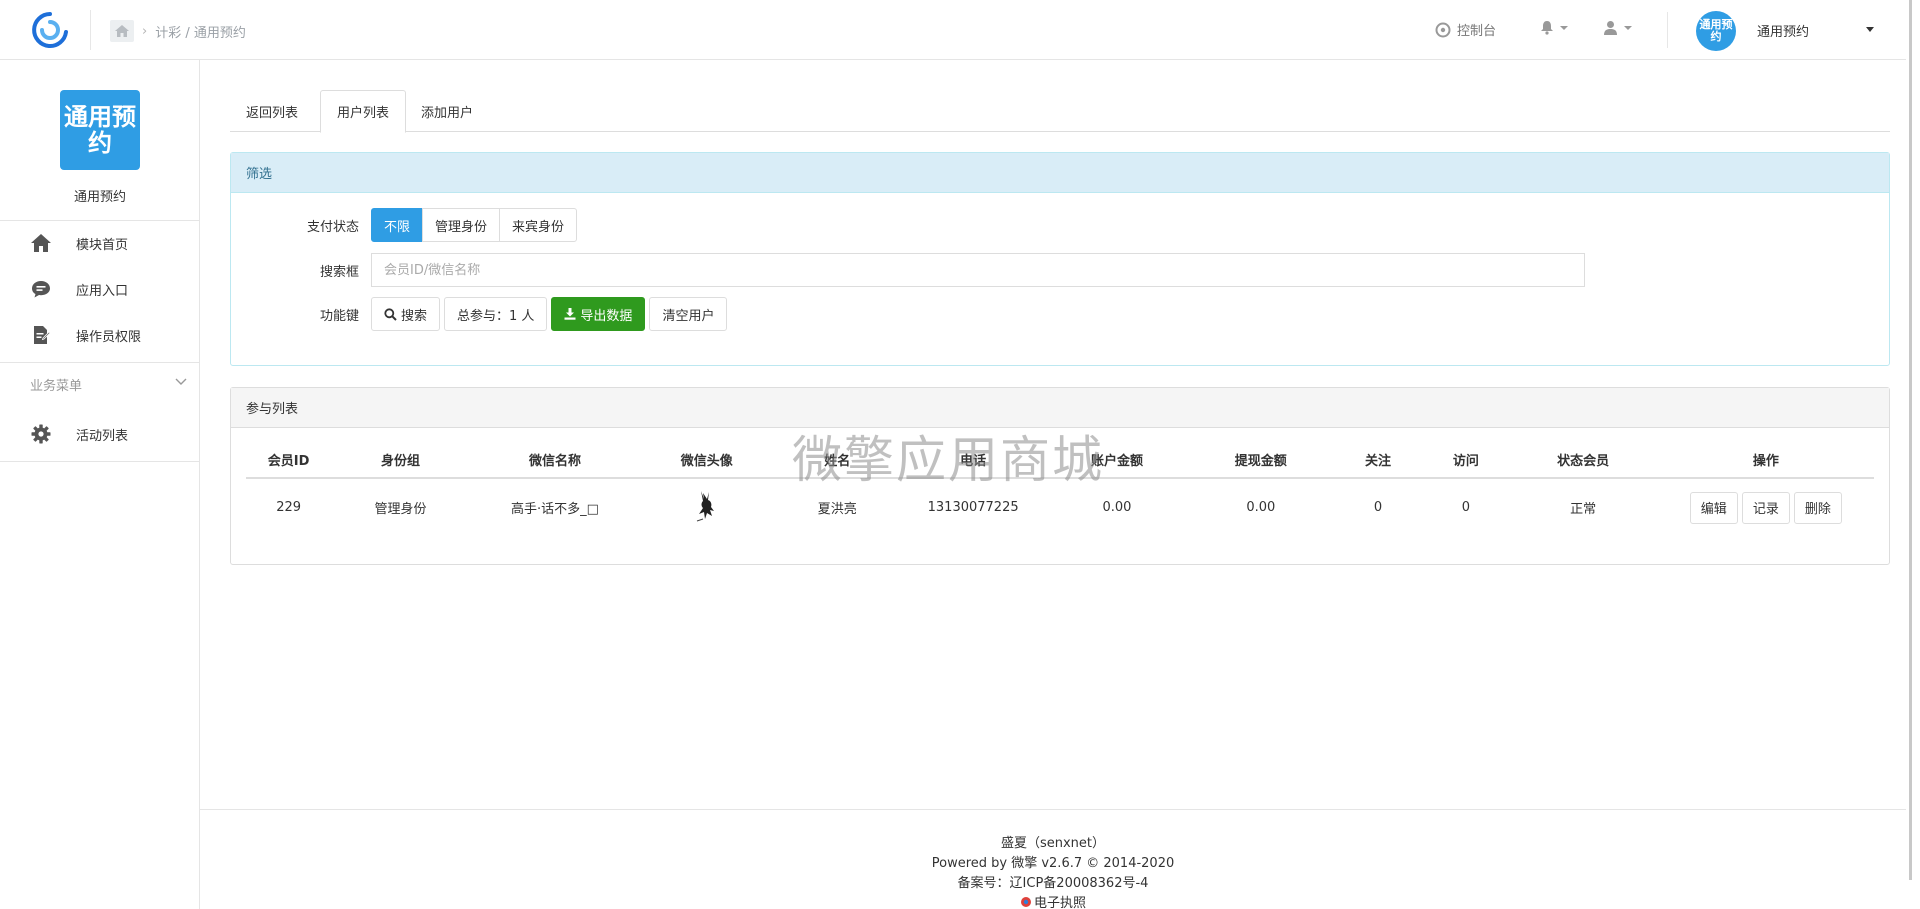 This screenshot has width=1920, height=909. I want to click on footer-powered-by: Powered by 微擎 v2.6.7 © 2014-2020, so click(1053, 864).